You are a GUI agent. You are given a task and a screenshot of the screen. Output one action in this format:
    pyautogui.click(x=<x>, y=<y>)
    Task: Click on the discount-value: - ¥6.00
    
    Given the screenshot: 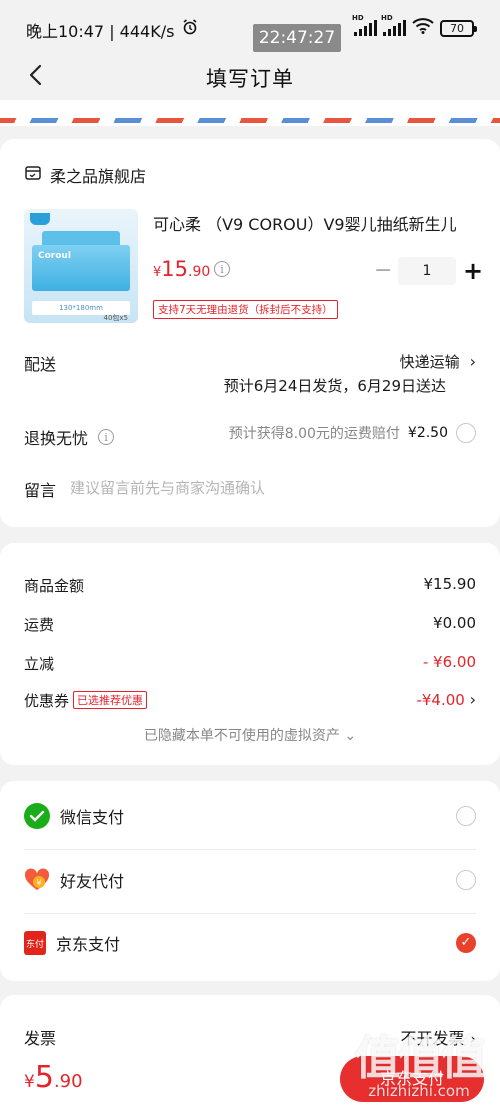 What is the action you would take?
    pyautogui.click(x=449, y=662)
    